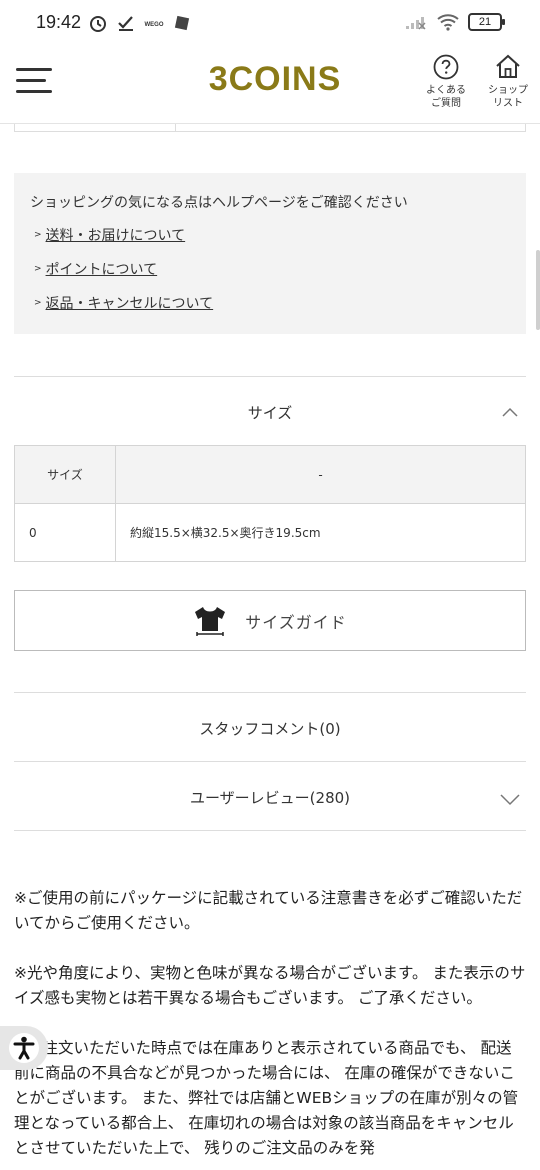 The image size is (540, 1170). Describe the element at coordinates (270, 235) in the screenshot. I see `help-link-shipping: > 送料・お届けについて` at that location.